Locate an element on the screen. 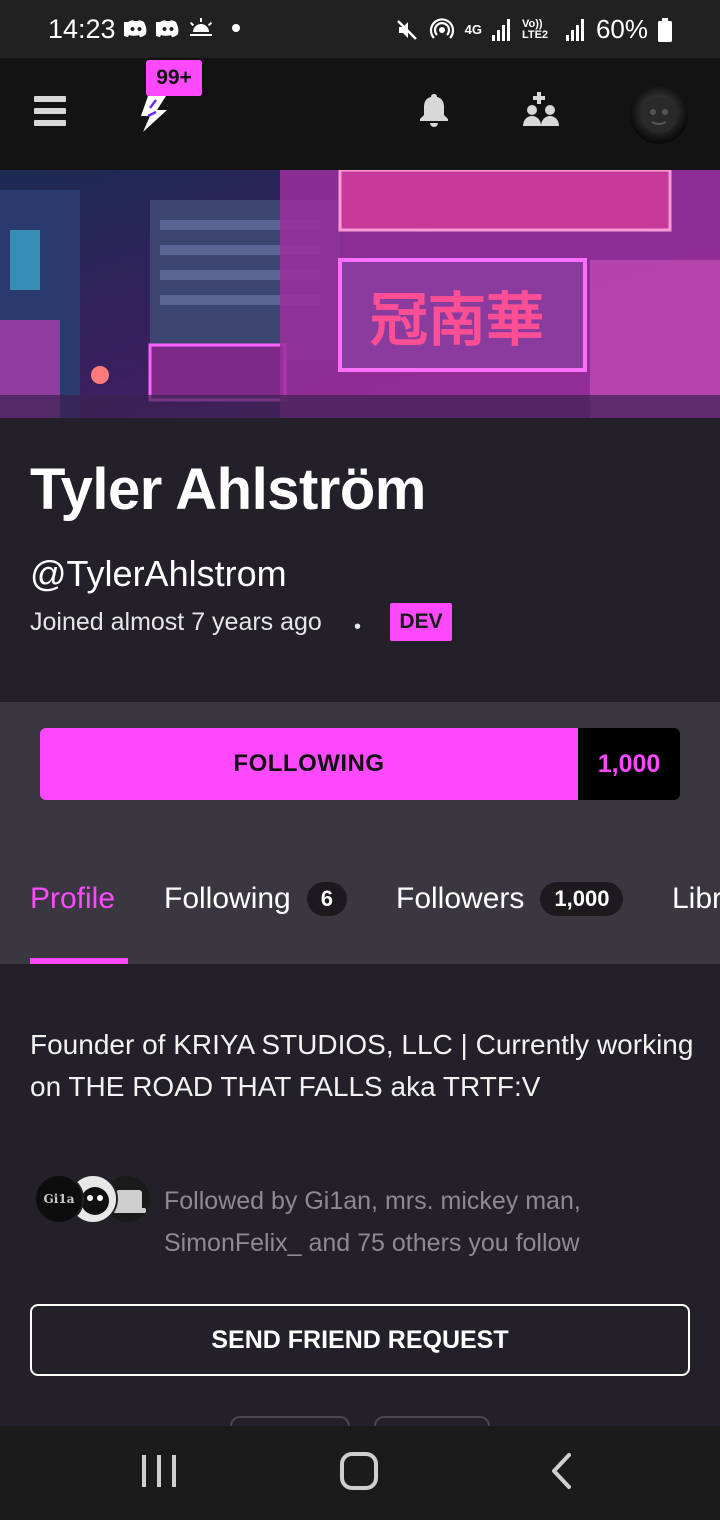 This screenshot has height=1520, width=720. profile-tabs: Profile Following 6 Followers 1,000 Libr is located at coordinates (360, 912).